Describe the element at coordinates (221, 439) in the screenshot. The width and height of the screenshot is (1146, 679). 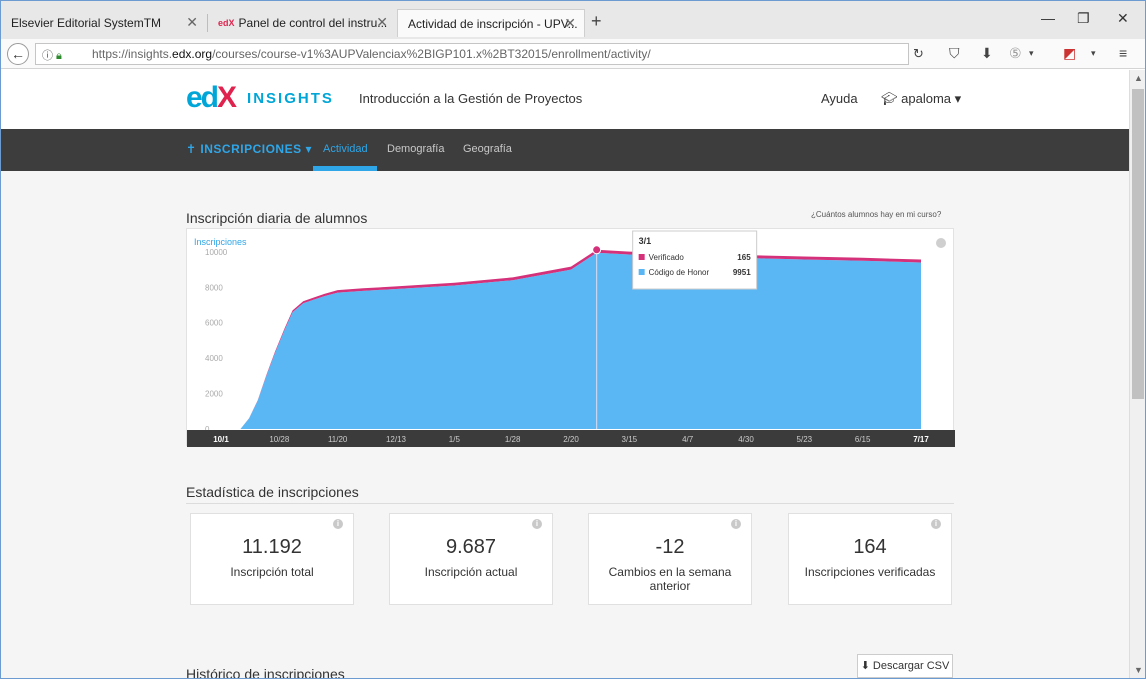
I see `x-tick-label: 10/1` at that location.